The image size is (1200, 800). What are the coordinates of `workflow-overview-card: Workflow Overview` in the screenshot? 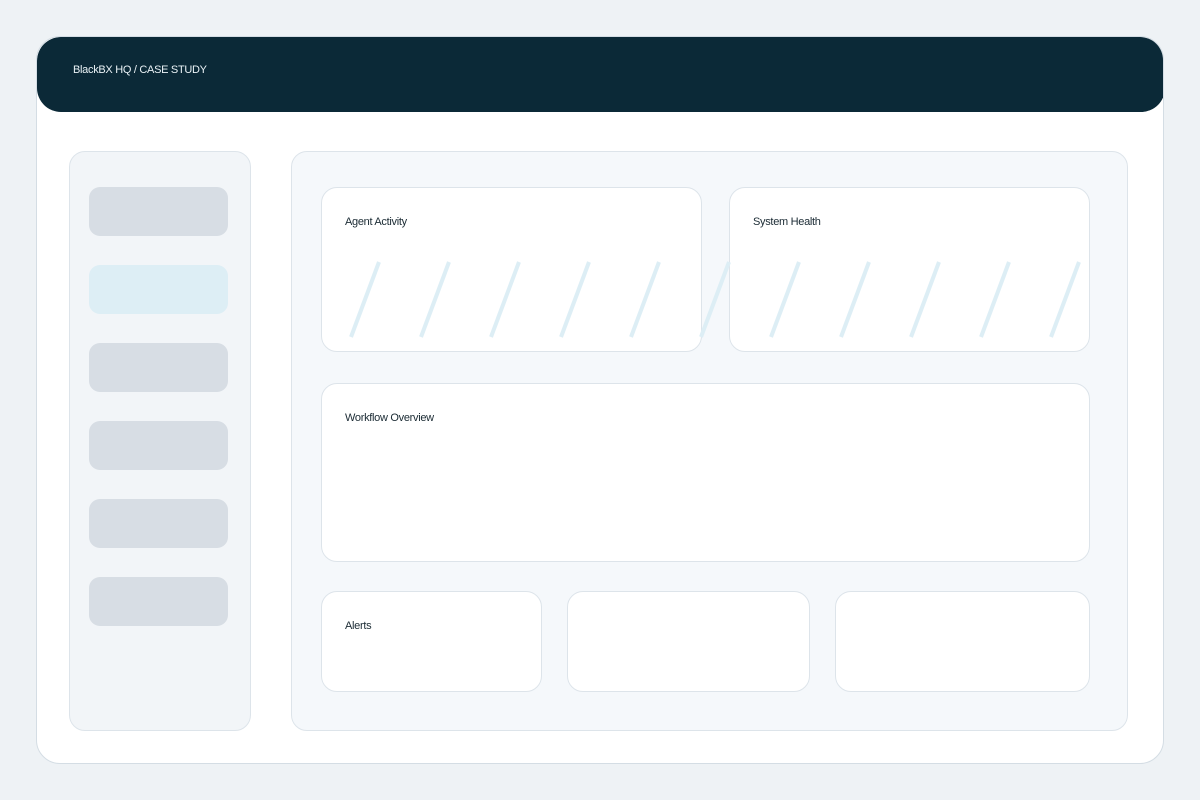 It's located at (705, 472).